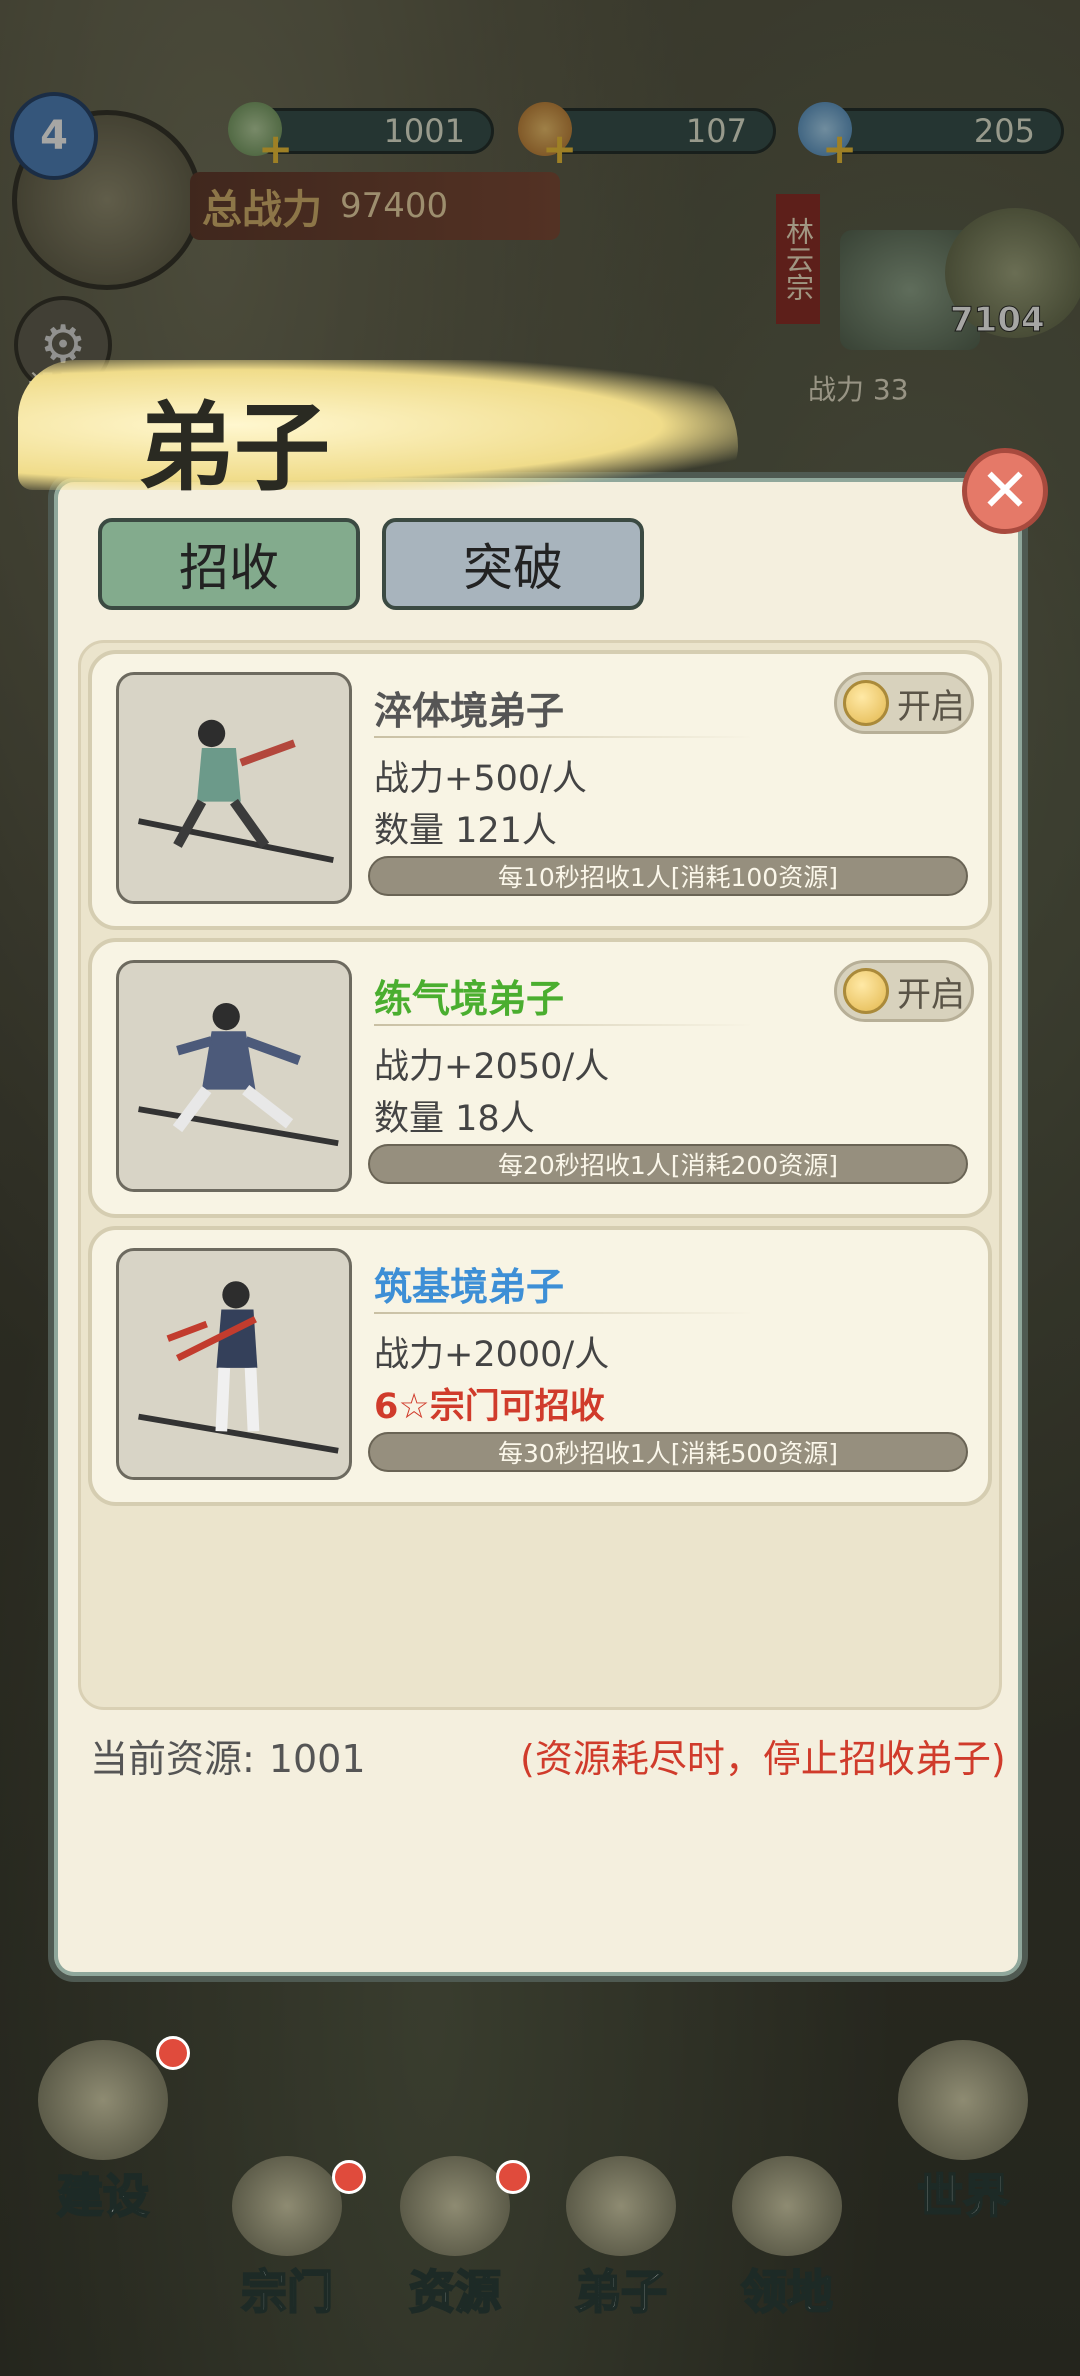 The width and height of the screenshot is (1080, 2376). I want to click on recruit-rate-bar: 每20秒招收1人[消耗200资源], so click(668, 1164).